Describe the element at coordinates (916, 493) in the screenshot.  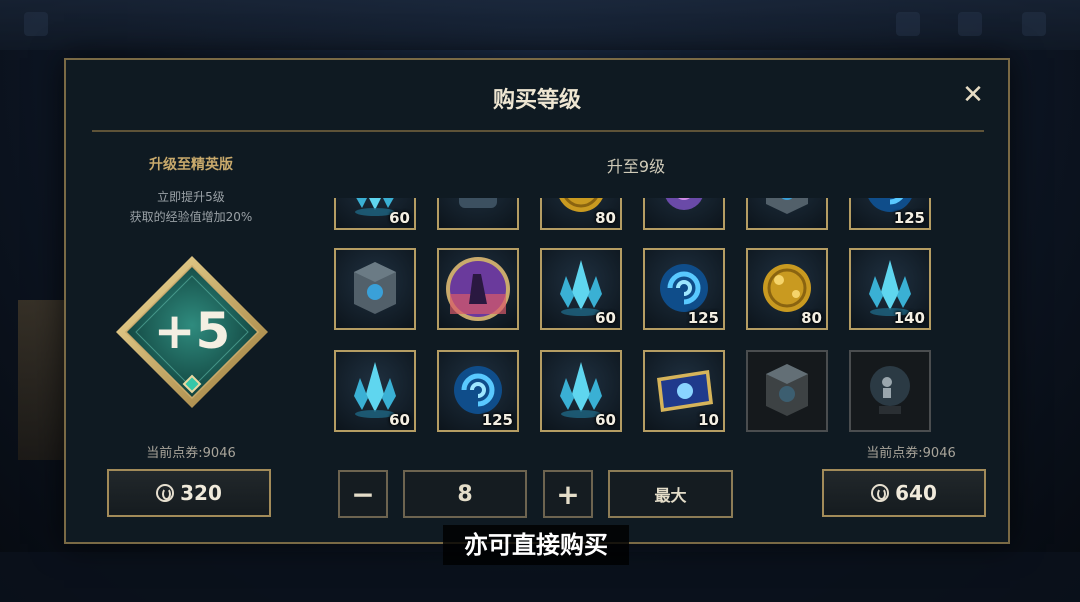
I see `buy-levels-price: 640` at that location.